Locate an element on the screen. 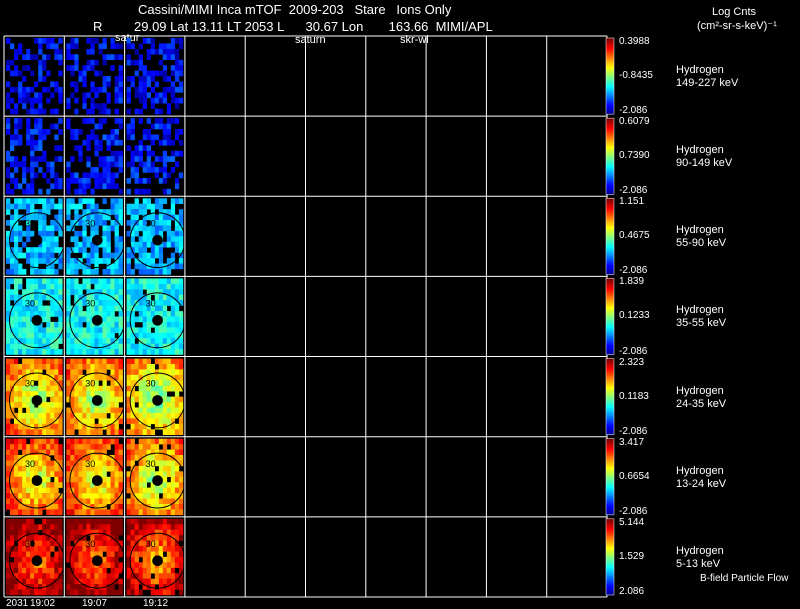  ion-label: Hydrogen 5-13 keV is located at coordinates (700, 558).